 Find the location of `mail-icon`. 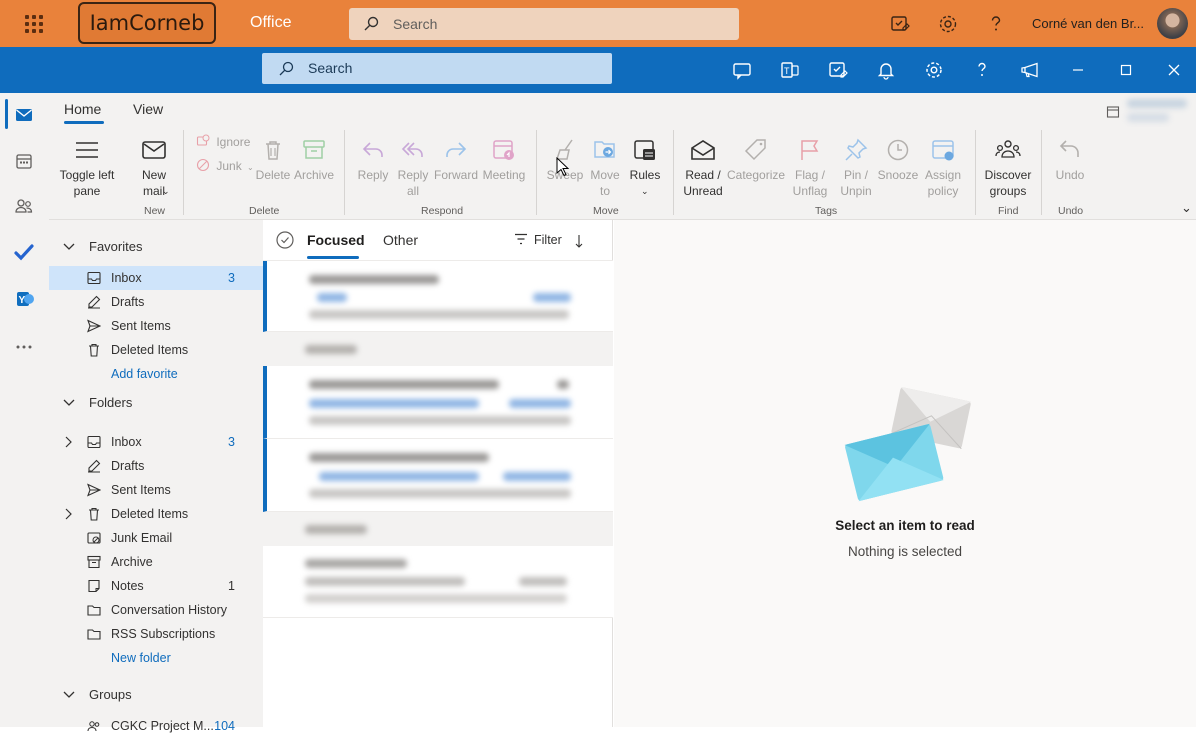

mail-icon is located at coordinates (24, 115).